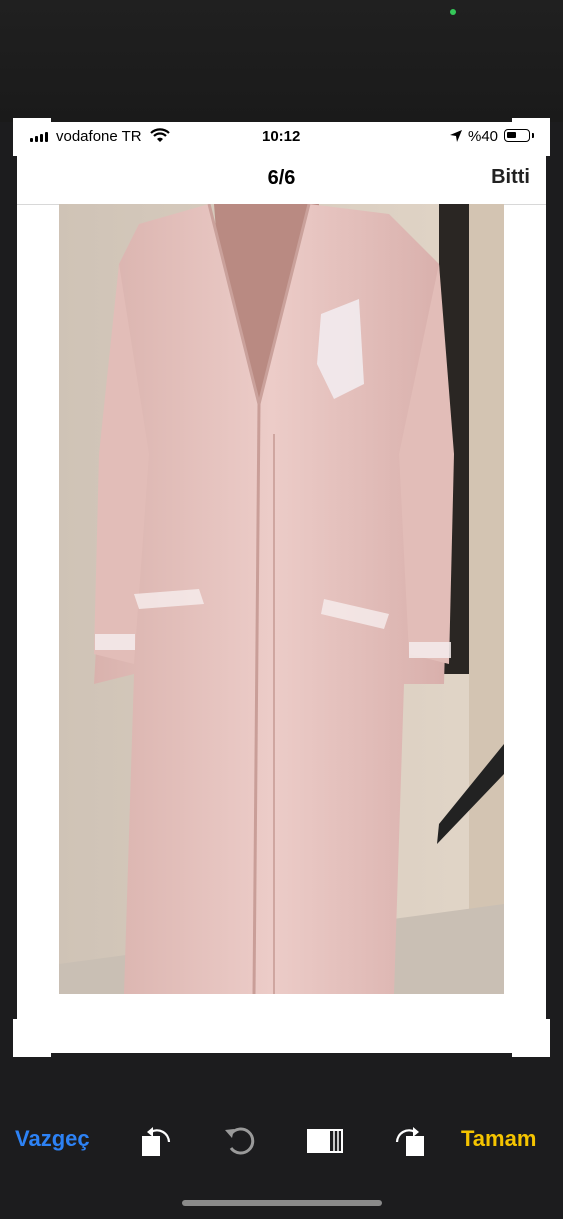 This screenshot has height=1219, width=563. What do you see at coordinates (160, 135) in the screenshot?
I see `wifi-icon` at bounding box center [160, 135].